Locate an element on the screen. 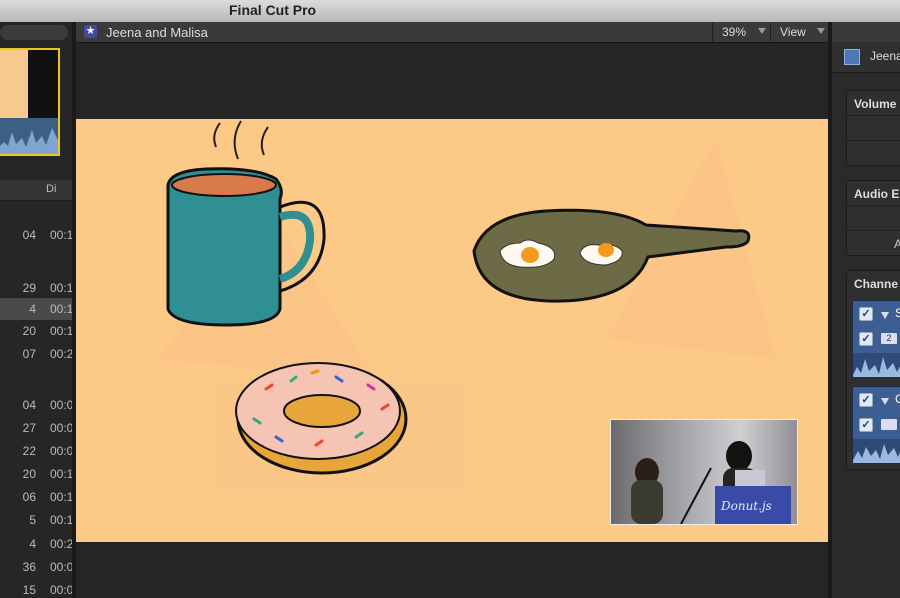 The width and height of the screenshot is (900, 598). browser-list-row: 22 00:0 is located at coordinates (36, 451).